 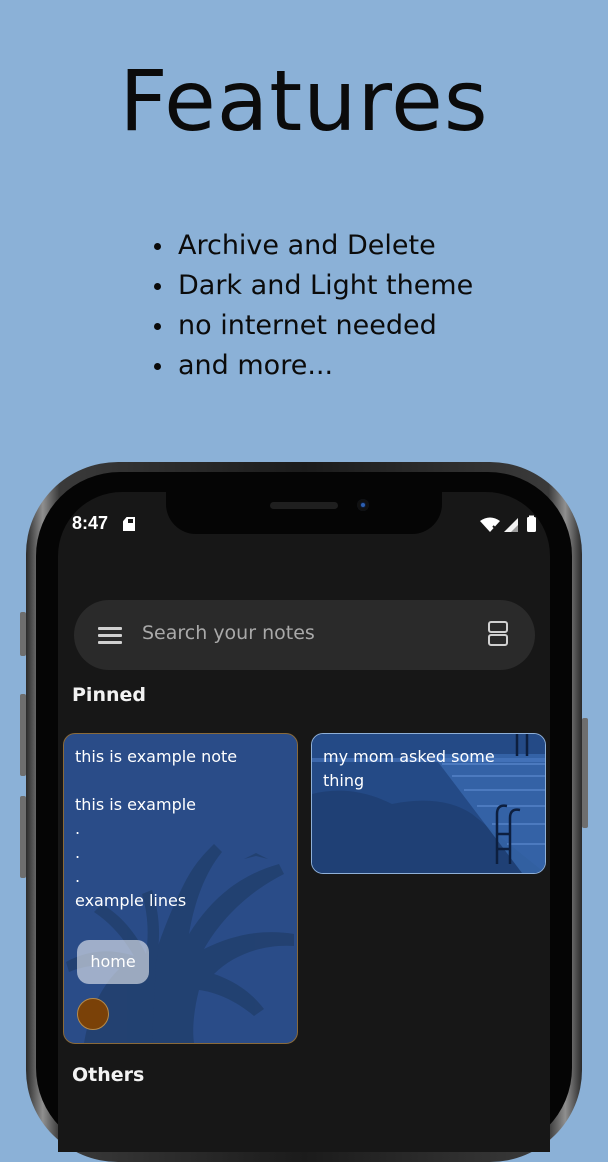 What do you see at coordinates (304, 101) in the screenshot?
I see `headline: Features` at bounding box center [304, 101].